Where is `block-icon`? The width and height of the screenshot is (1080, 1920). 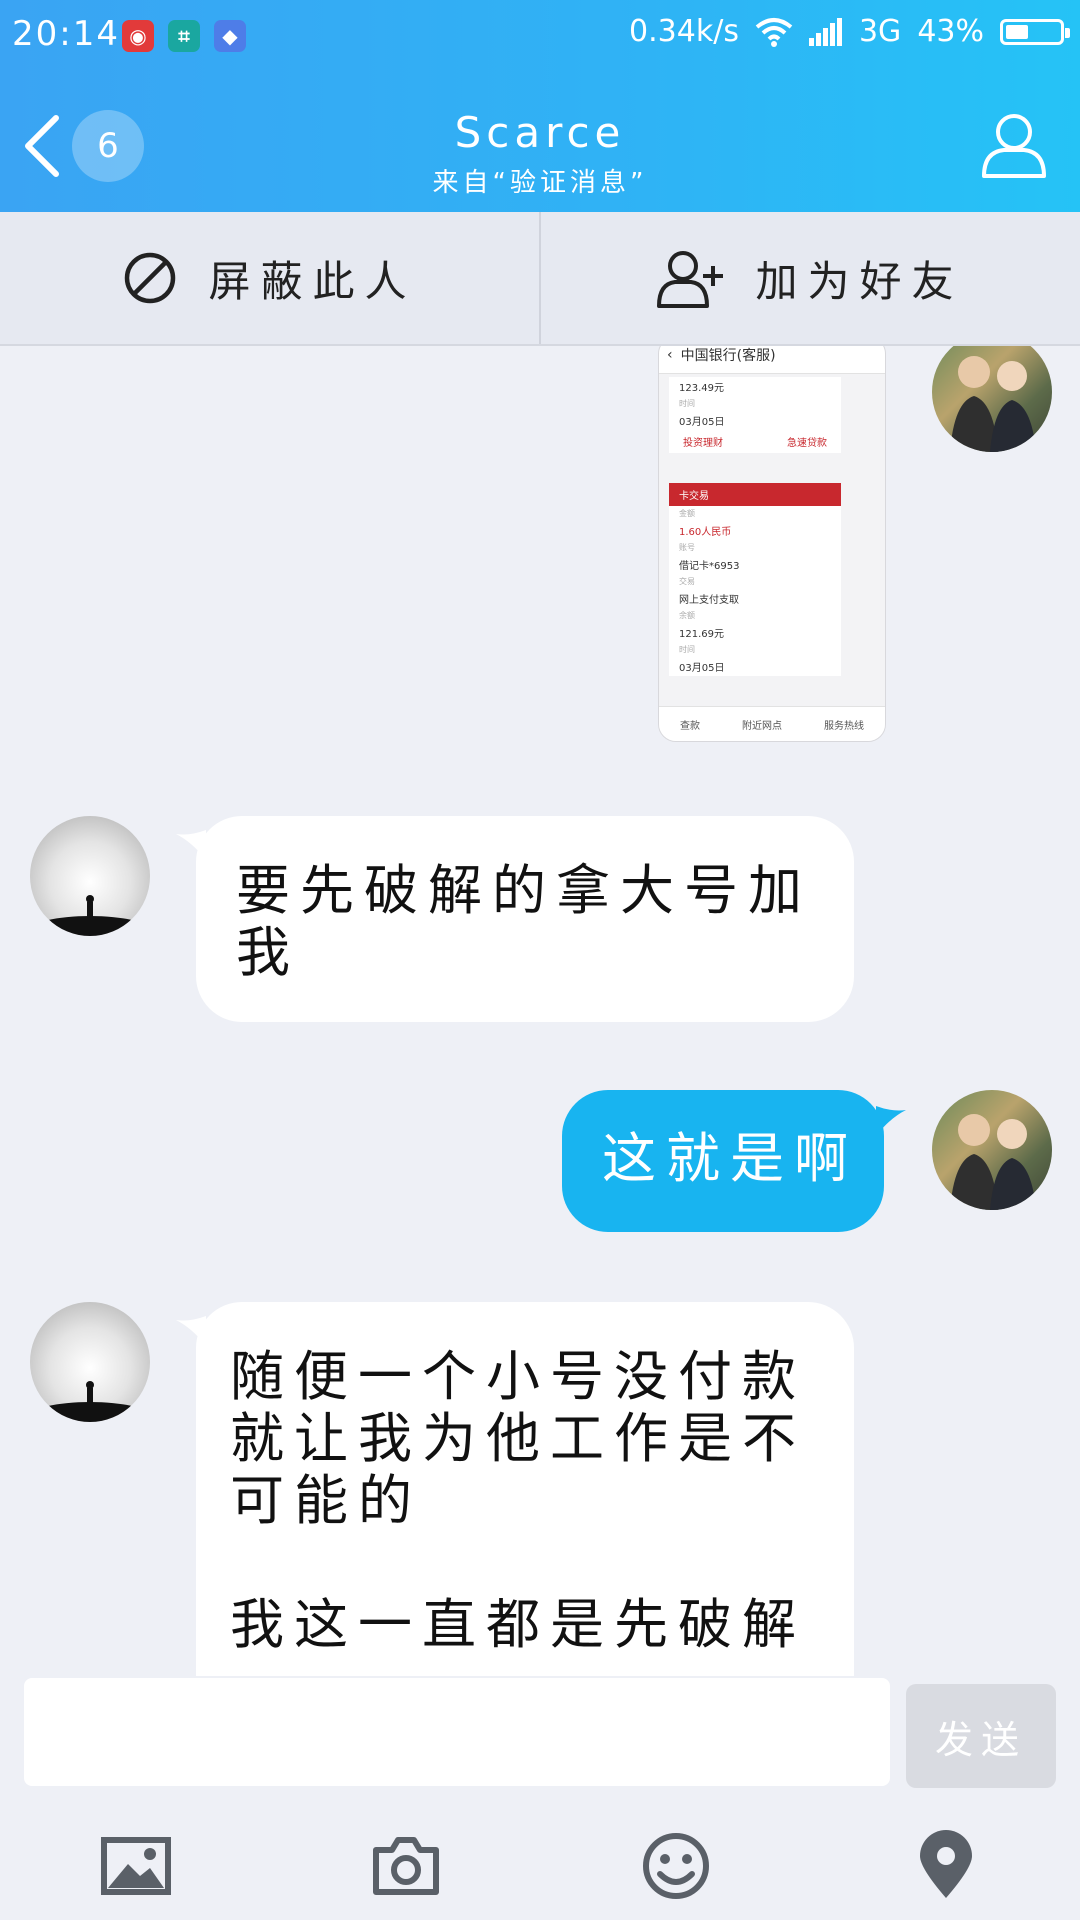 block-icon is located at coordinates (150, 278).